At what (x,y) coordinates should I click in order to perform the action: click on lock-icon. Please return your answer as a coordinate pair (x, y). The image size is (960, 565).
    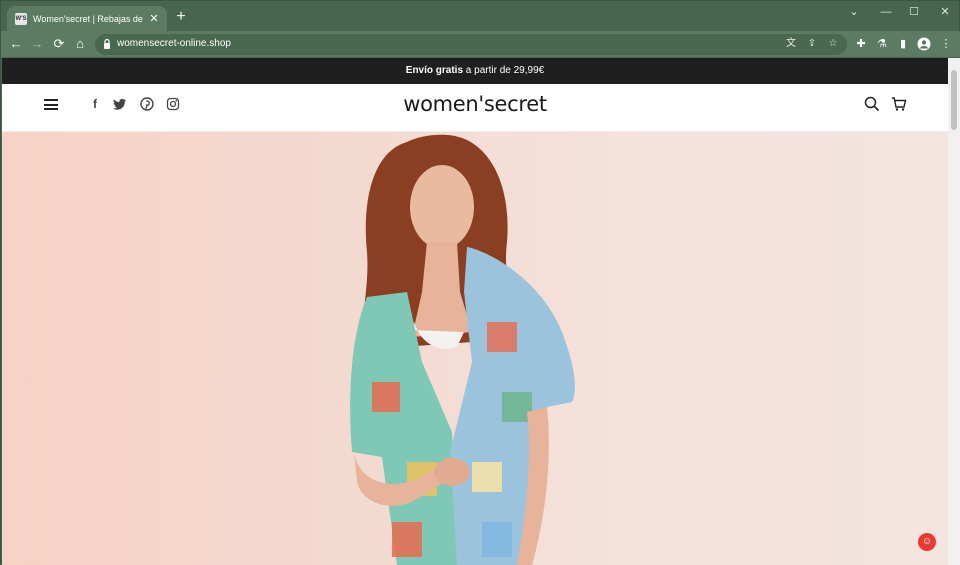
    Looking at the image, I should click on (107, 43).